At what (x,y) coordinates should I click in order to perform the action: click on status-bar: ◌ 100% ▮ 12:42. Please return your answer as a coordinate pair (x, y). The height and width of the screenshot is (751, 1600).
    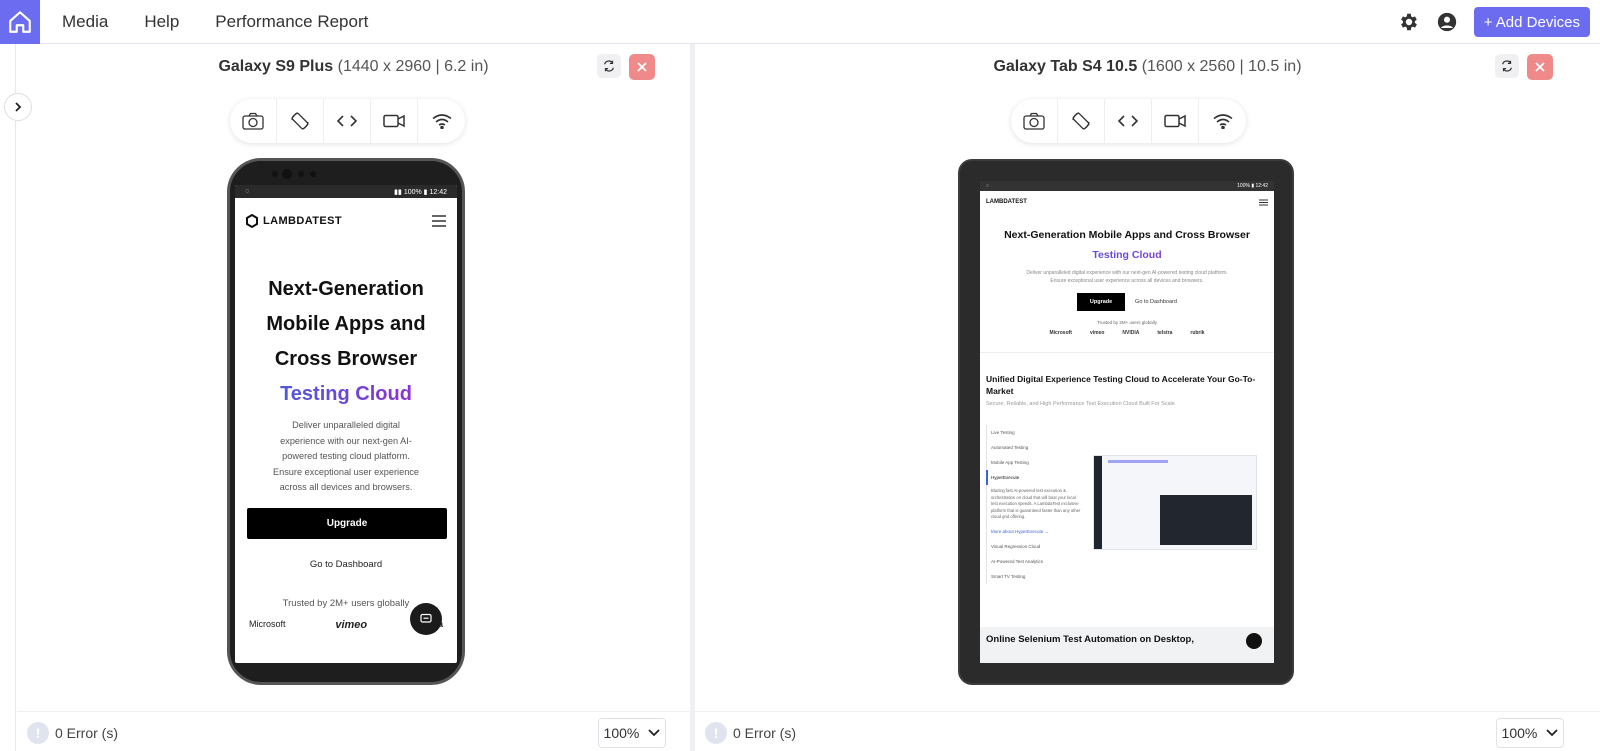
    Looking at the image, I should click on (1127, 186).